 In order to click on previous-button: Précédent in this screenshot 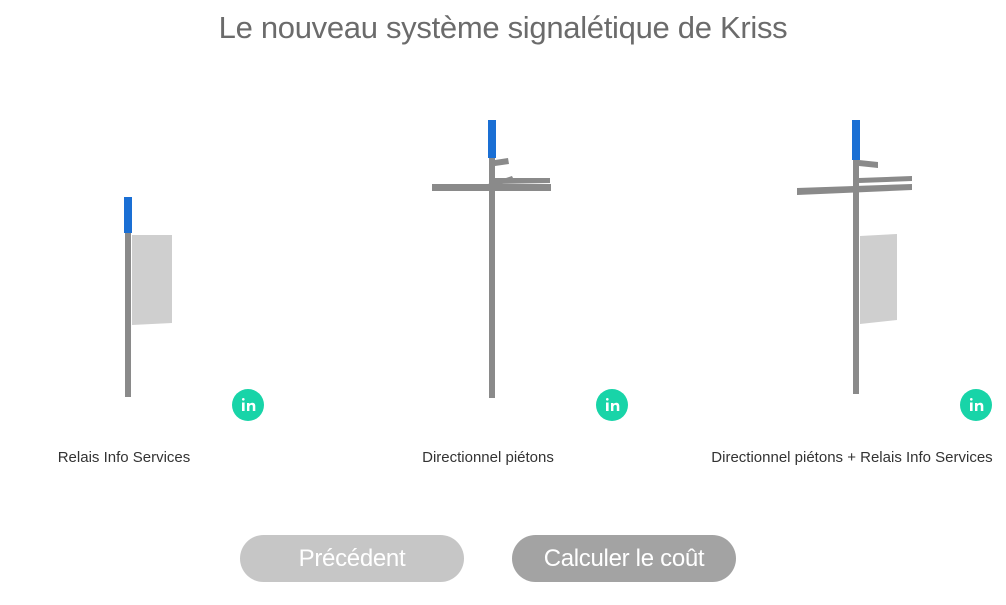, I will do `click(352, 558)`.